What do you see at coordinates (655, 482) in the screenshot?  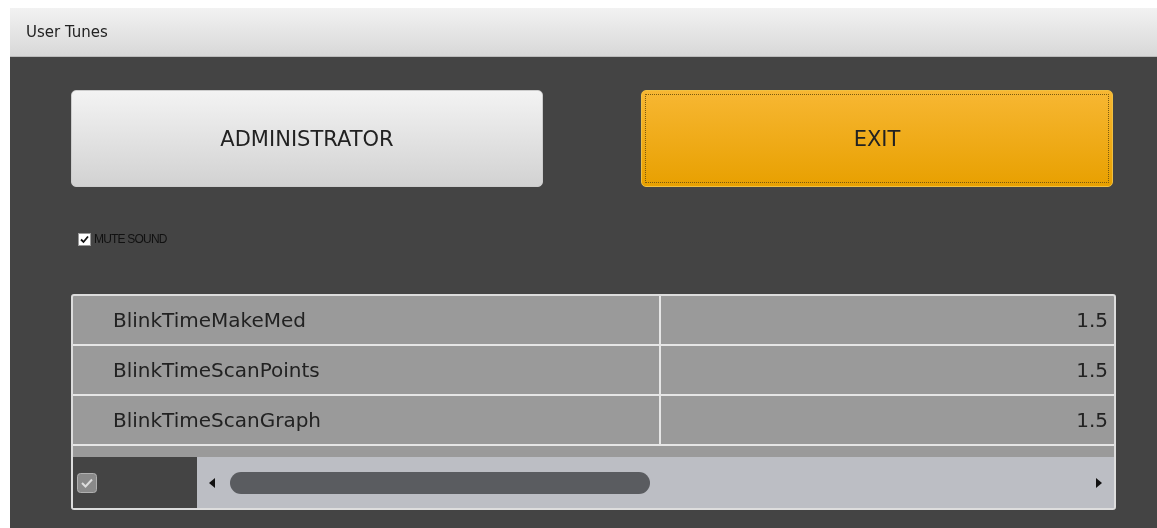 I see `horizontal-scrollbar` at bounding box center [655, 482].